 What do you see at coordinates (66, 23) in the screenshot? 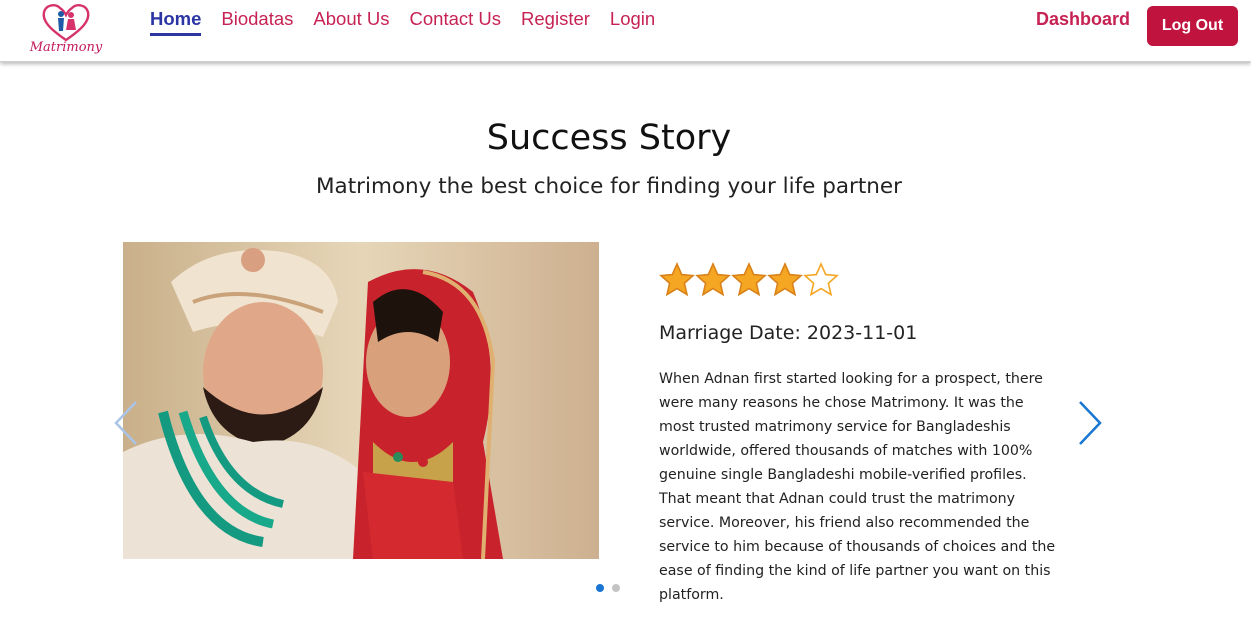
I see `heart-couple-icon` at bounding box center [66, 23].